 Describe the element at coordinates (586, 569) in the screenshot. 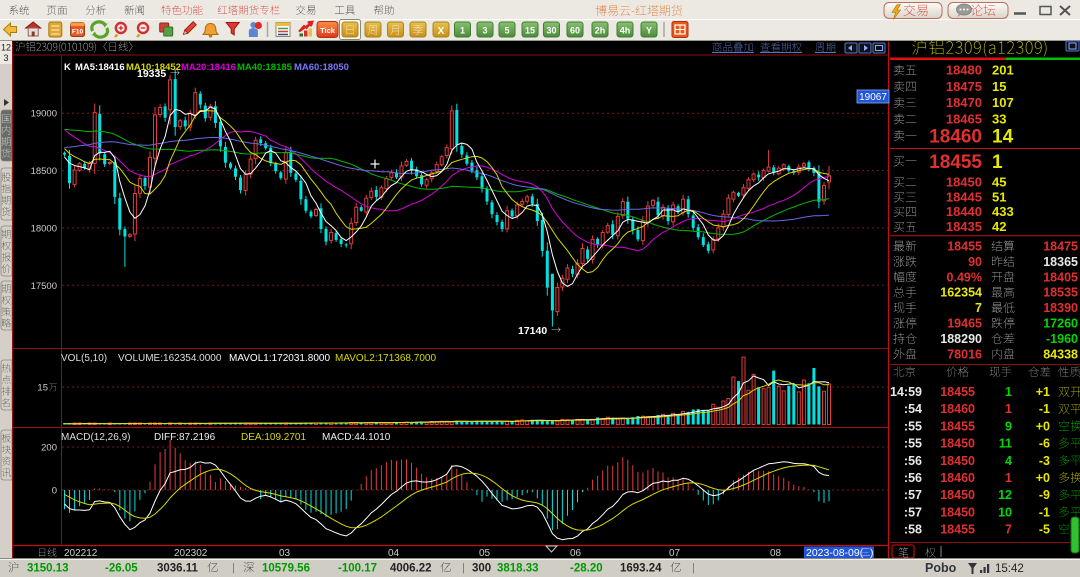

I see `svg-text: -28.20` at that location.